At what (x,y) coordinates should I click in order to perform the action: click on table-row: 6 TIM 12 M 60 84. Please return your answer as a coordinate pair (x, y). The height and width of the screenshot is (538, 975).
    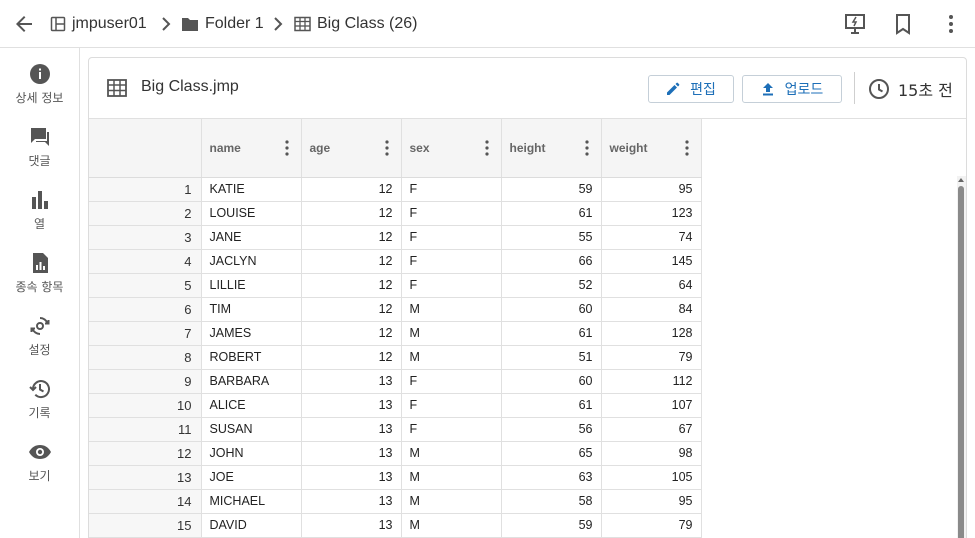
    Looking at the image, I should click on (395, 309).